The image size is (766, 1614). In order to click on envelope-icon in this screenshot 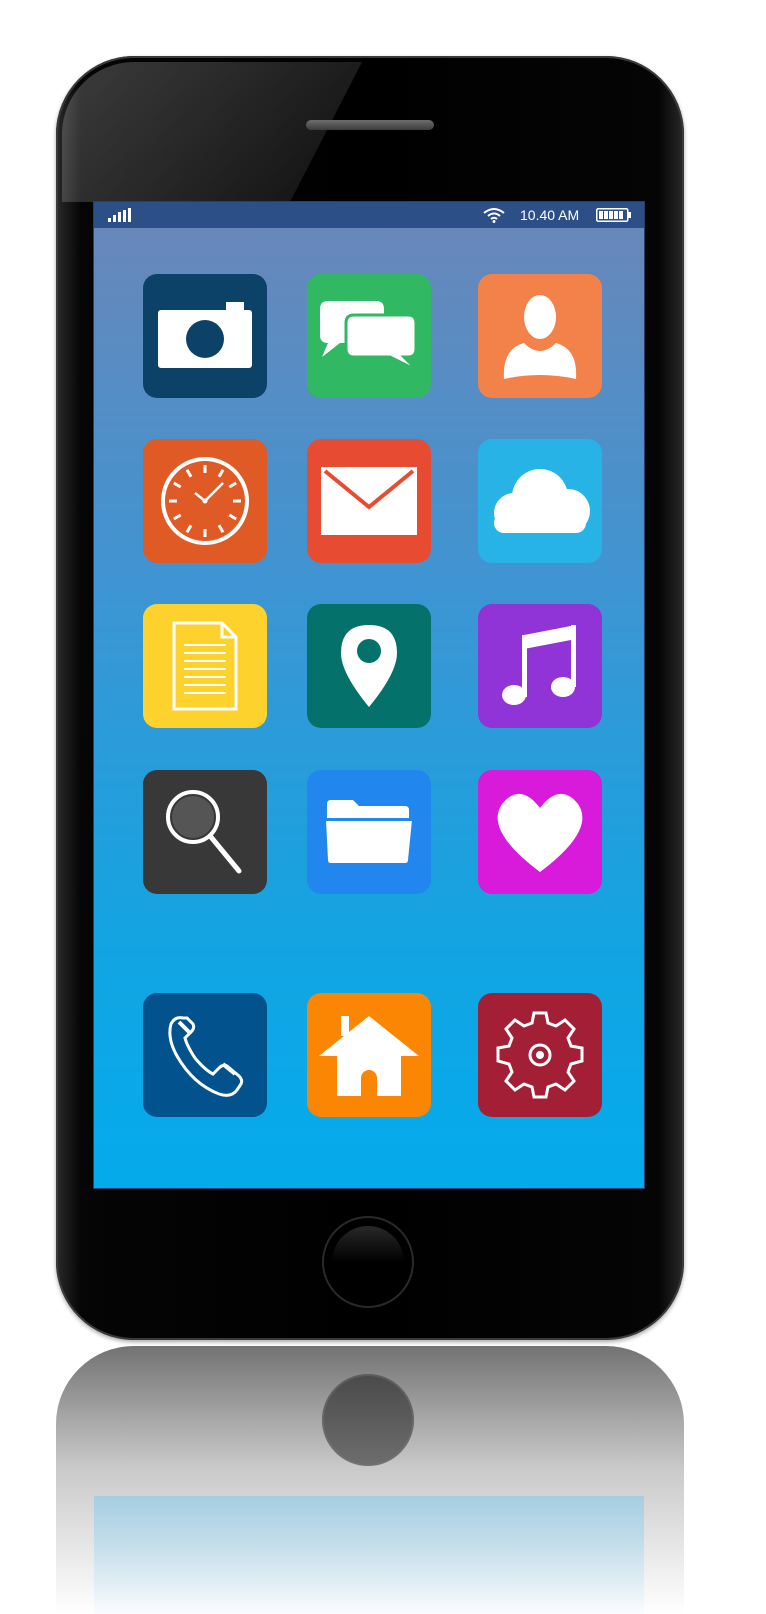, I will do `click(369, 501)`.